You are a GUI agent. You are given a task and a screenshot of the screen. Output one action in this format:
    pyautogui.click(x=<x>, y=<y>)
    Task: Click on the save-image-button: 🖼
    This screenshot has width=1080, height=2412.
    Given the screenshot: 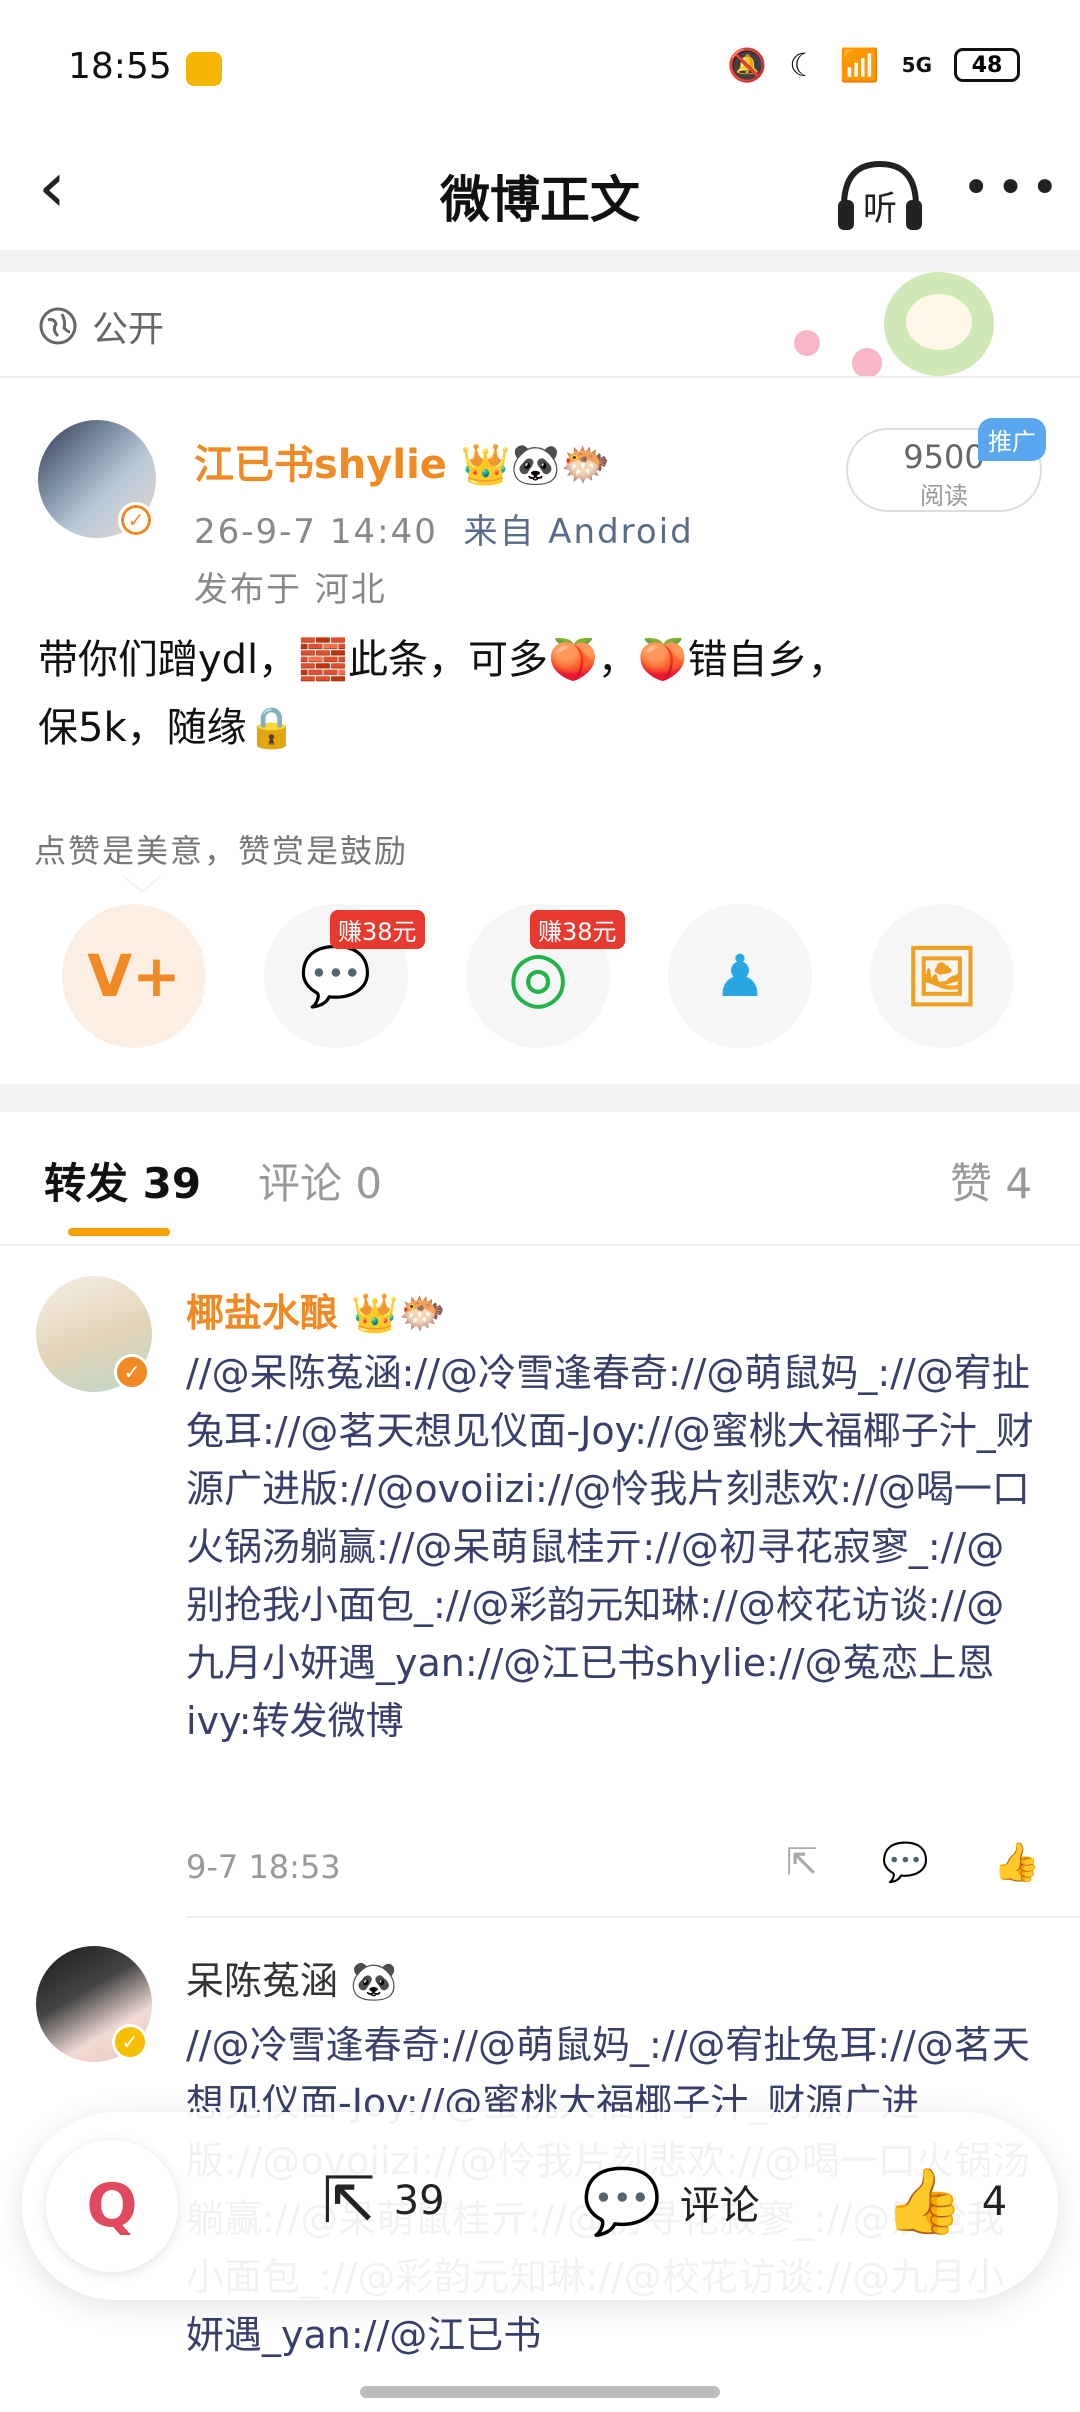 What is the action you would take?
    pyautogui.click(x=942, y=976)
    